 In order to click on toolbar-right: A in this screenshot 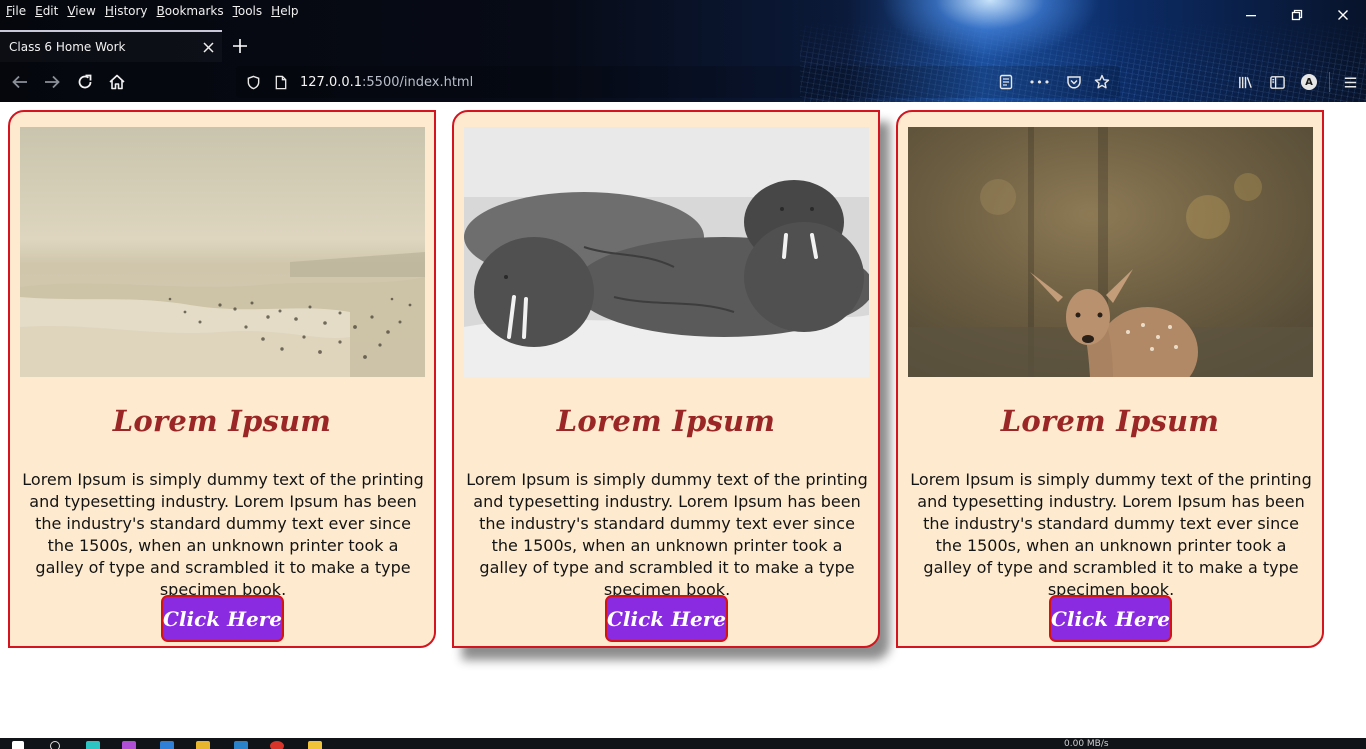, I will do `click(1297, 82)`.